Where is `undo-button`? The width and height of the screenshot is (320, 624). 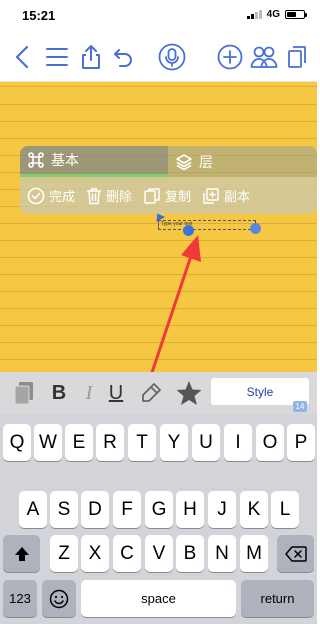
undo-button is located at coordinates (123, 57).